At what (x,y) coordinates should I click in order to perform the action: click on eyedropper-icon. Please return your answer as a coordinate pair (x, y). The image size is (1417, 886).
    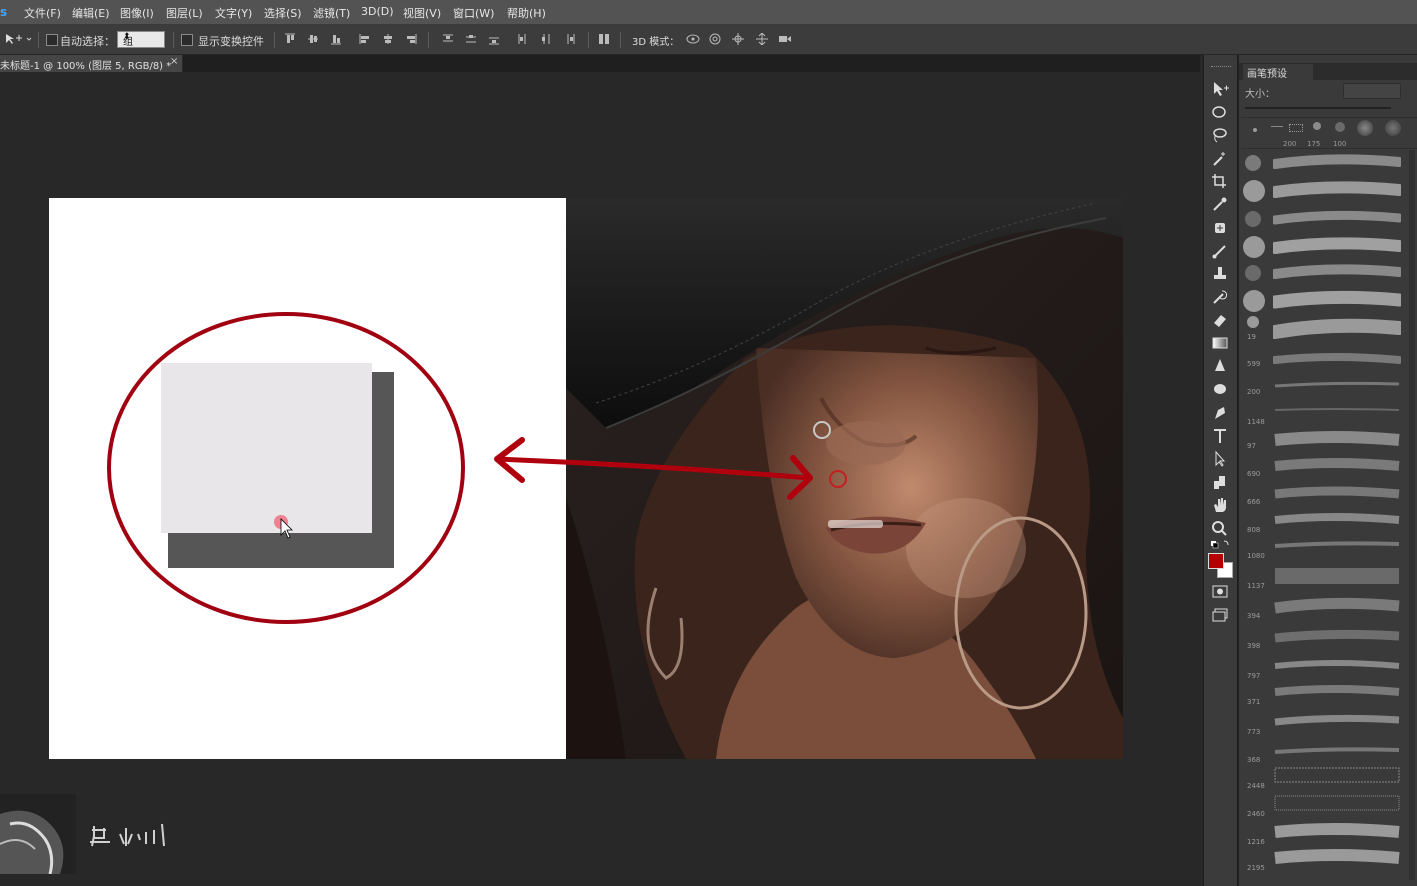
    Looking at the image, I should click on (1220, 204).